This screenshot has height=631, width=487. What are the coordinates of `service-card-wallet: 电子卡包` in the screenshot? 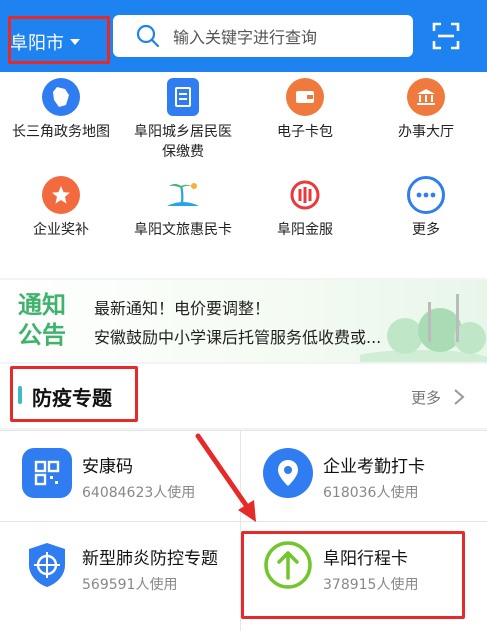 It's located at (305, 110).